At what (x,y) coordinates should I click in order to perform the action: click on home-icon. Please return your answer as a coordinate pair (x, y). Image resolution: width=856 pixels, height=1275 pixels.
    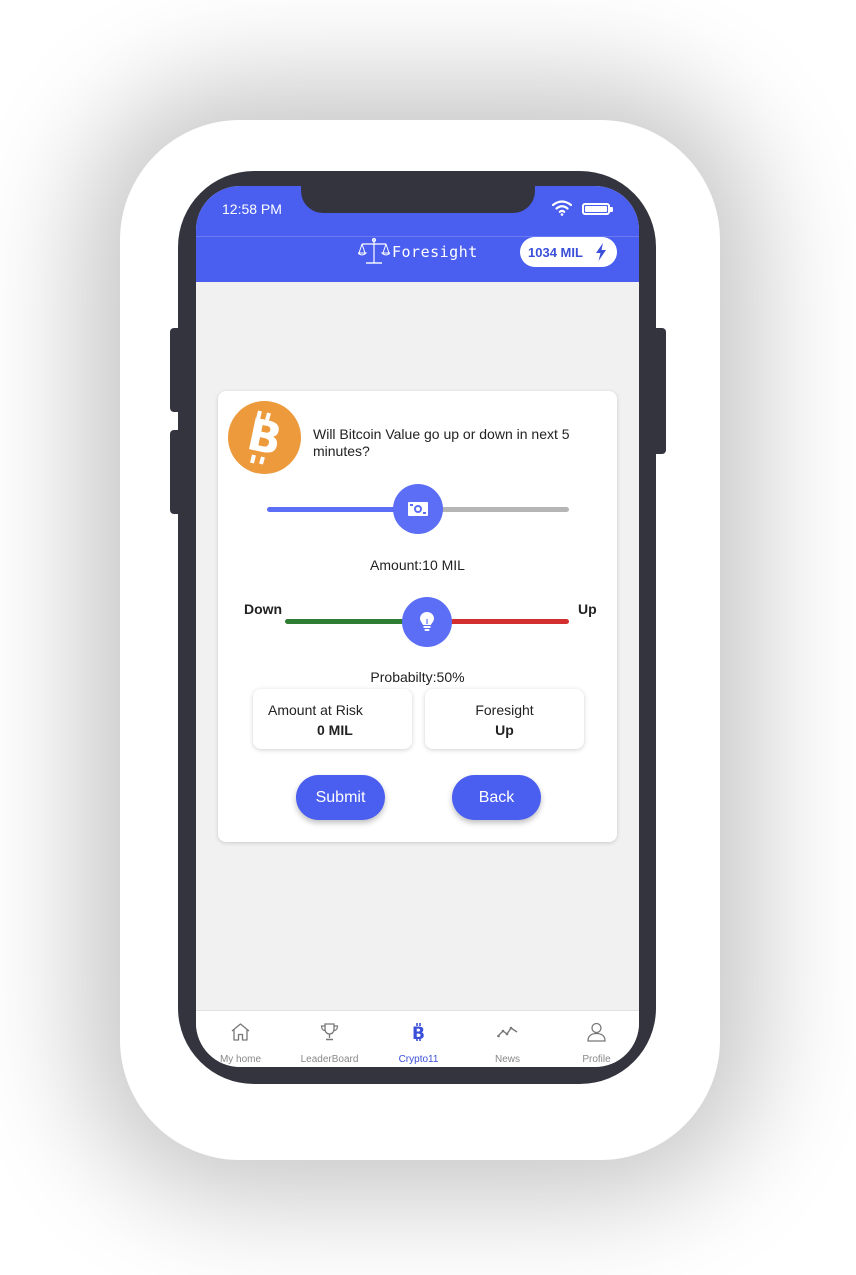
    Looking at the image, I should click on (240, 1032).